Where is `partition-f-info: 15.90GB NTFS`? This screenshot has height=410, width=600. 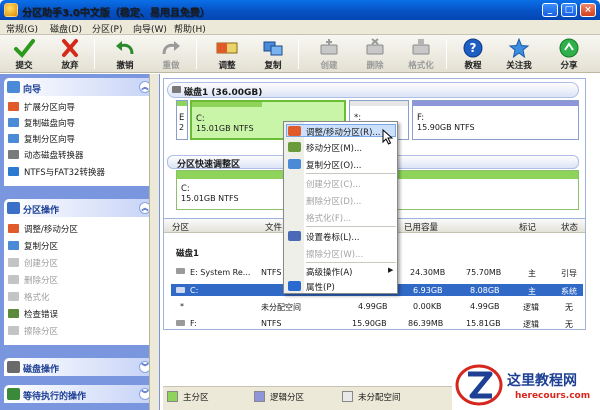 partition-f-info: 15.90GB NTFS is located at coordinates (446, 127).